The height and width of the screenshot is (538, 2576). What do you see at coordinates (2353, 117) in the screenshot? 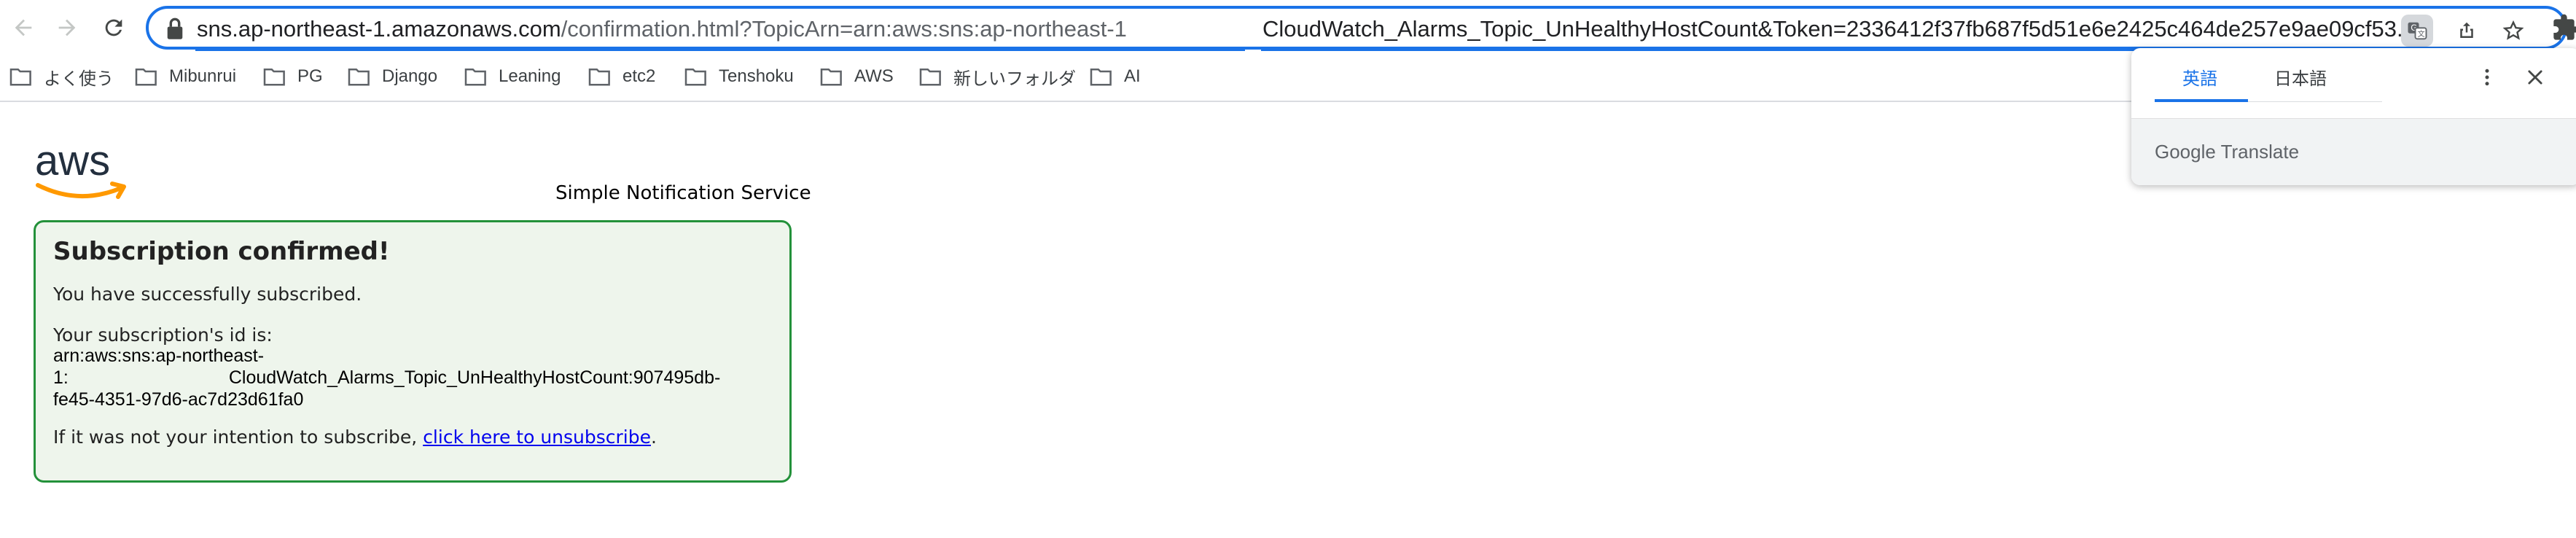
I see `translate-popup: 英語 日本語 Google Translate` at bounding box center [2353, 117].